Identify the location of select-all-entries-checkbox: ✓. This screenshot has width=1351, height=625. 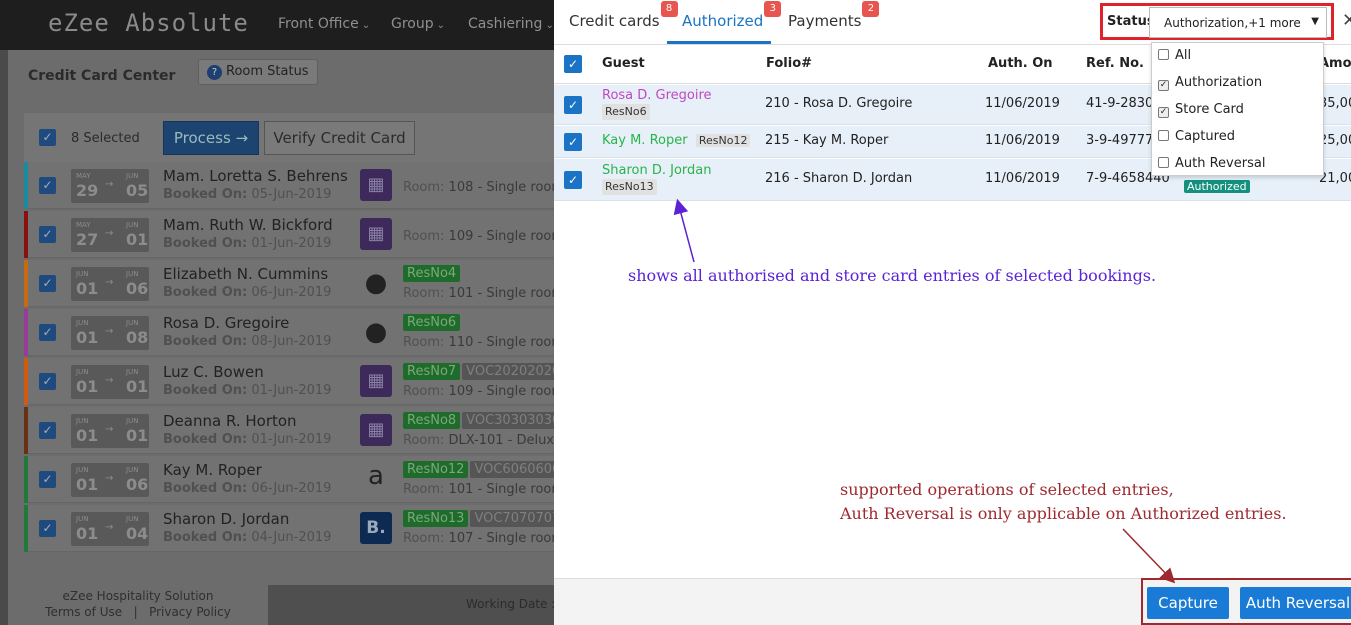
(573, 64).